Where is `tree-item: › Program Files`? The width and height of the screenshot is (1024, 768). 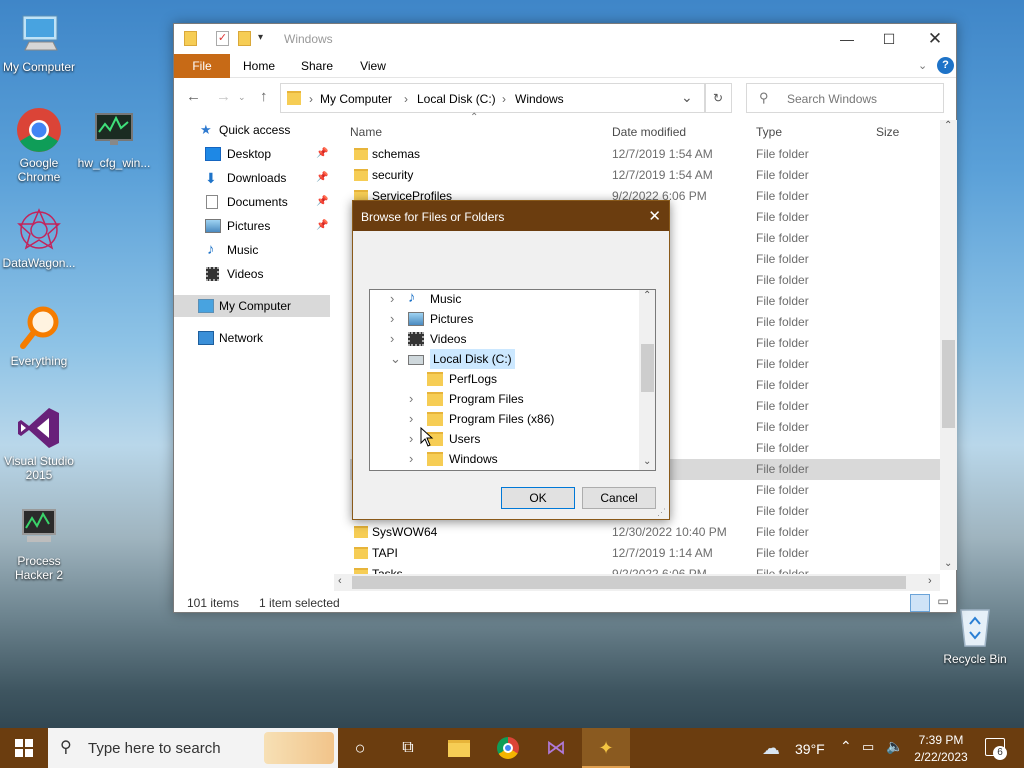
tree-item: › Program Files is located at coordinates (519, 399).